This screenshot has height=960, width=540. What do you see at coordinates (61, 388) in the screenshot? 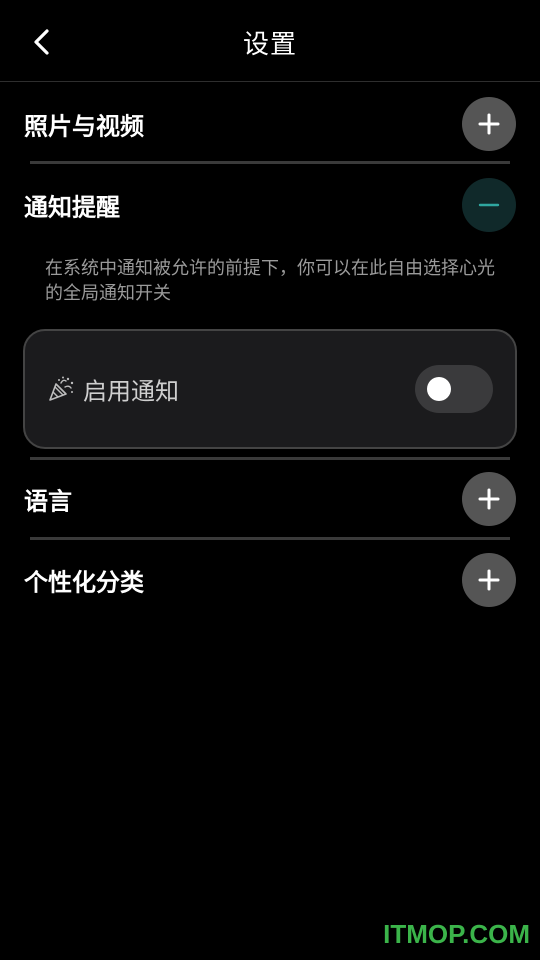
I see `party-popper-icon` at bounding box center [61, 388].